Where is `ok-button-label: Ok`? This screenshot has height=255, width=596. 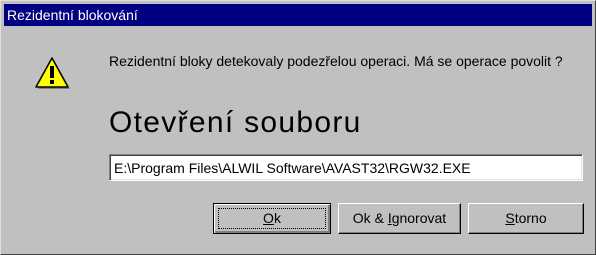 ok-button-label: Ok is located at coordinates (272, 218).